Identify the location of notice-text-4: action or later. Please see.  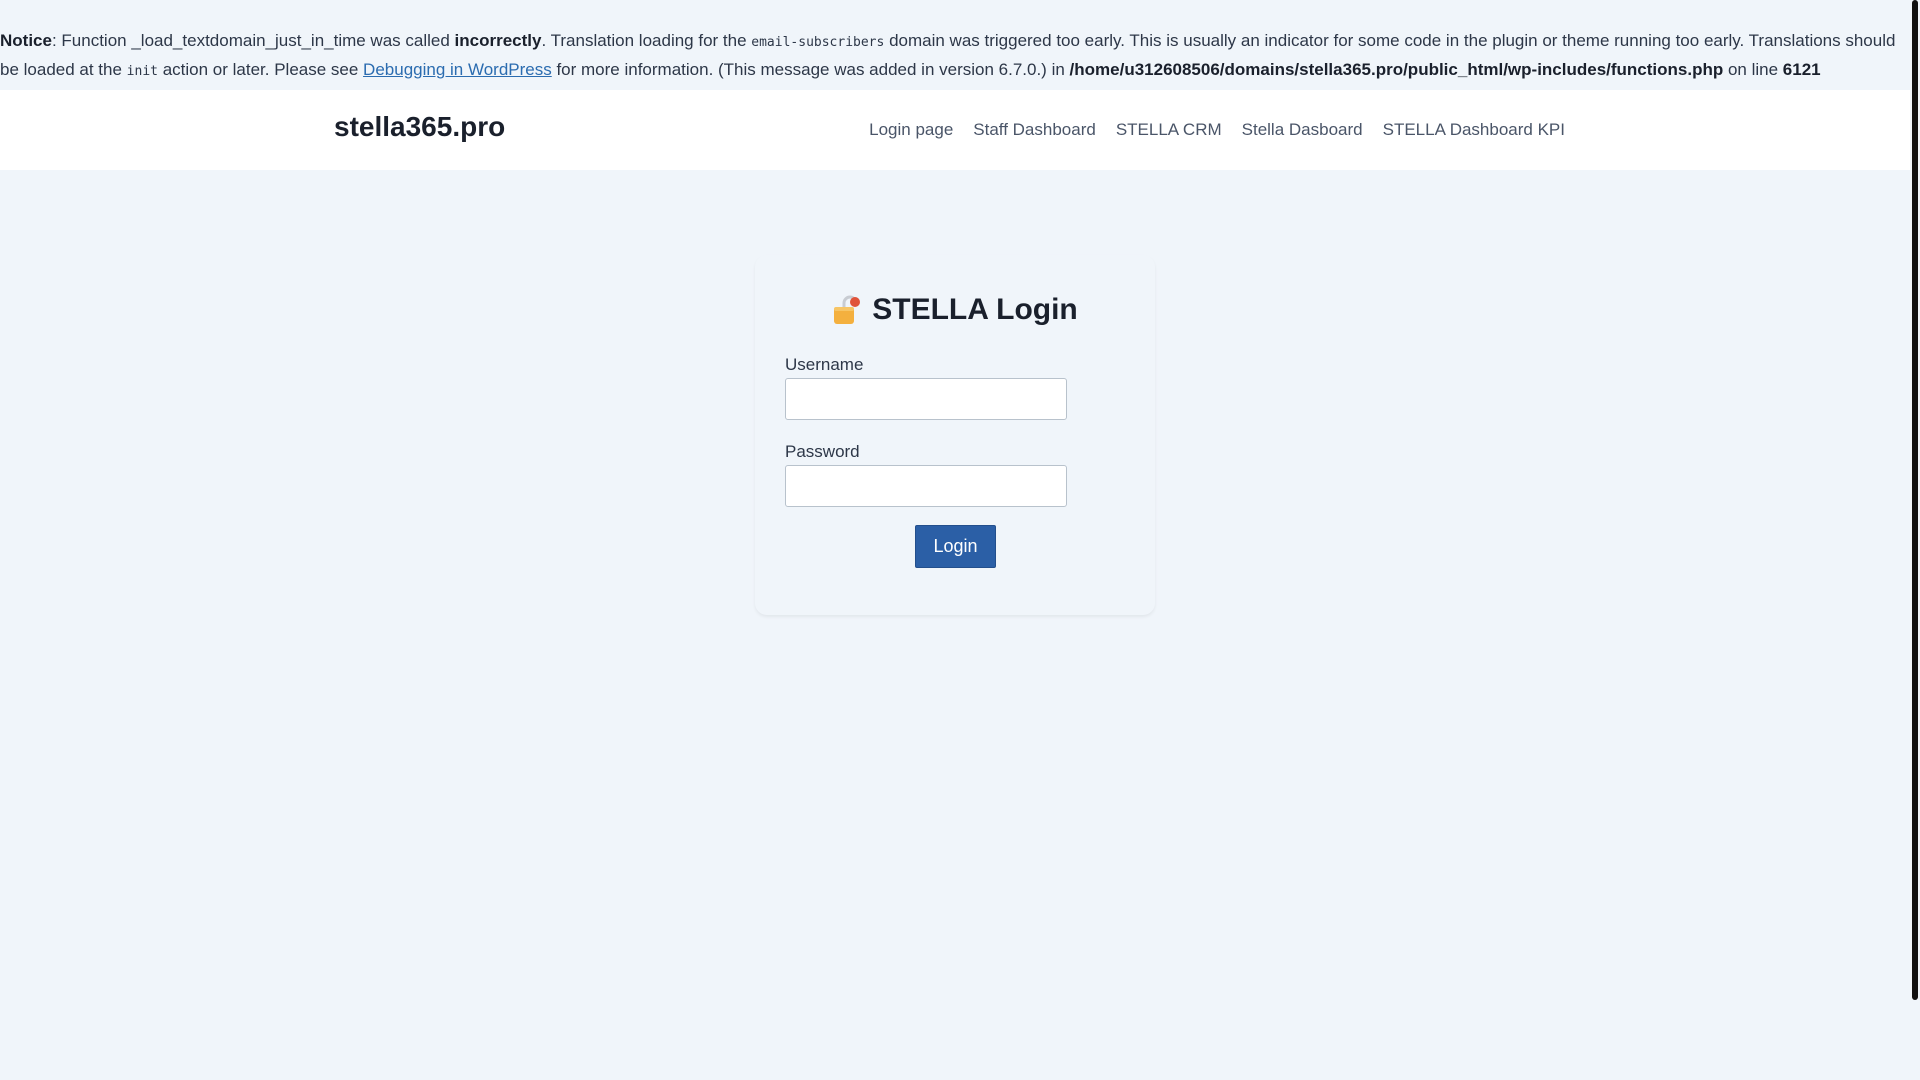
(260, 69).